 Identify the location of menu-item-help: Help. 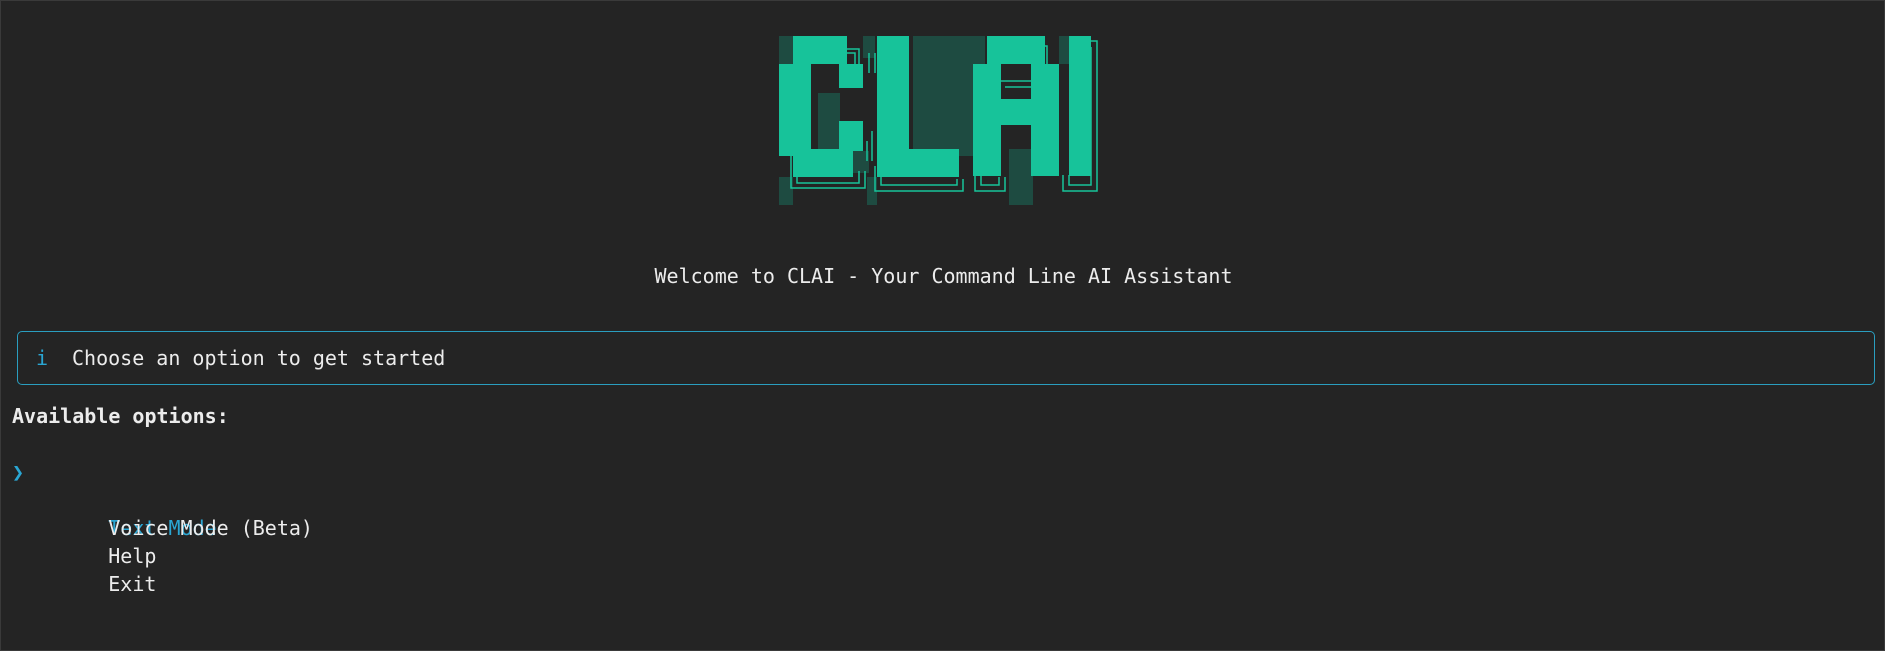
(162, 541).